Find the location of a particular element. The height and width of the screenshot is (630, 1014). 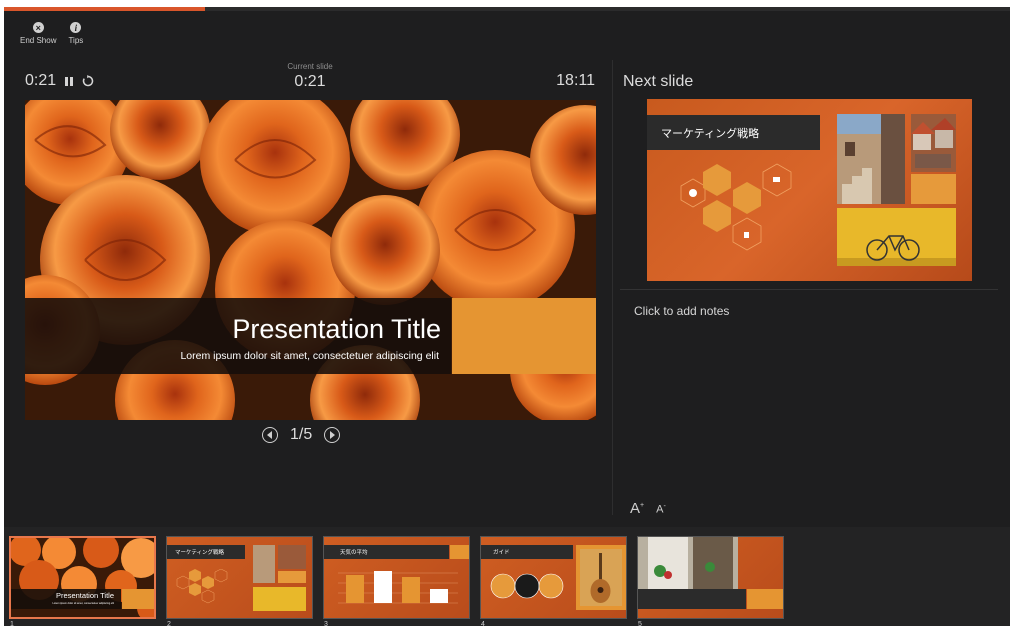

slide-thumbnail-3: 天気の平均 is located at coordinates (396, 577).